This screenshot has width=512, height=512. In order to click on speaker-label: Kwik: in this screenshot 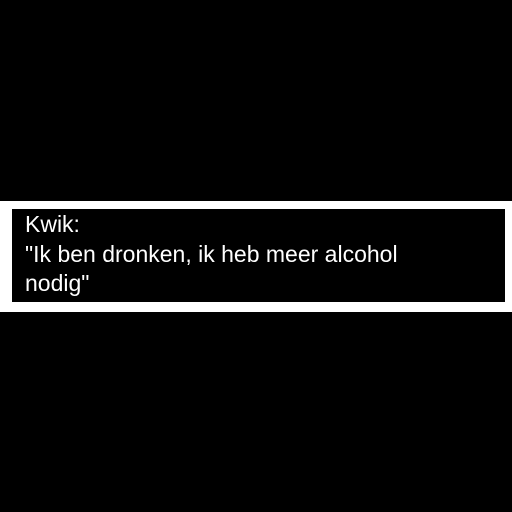, I will do `click(52, 224)`.